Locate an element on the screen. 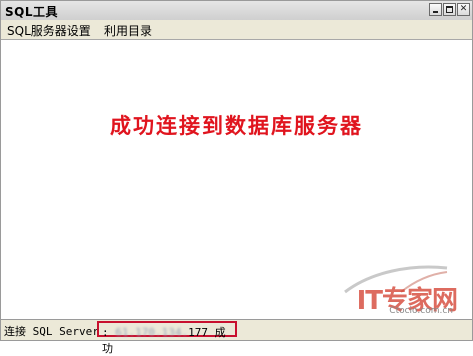 The height and width of the screenshot is (356, 473). watermark-url: Ctocio.com.cn is located at coordinates (421, 311).